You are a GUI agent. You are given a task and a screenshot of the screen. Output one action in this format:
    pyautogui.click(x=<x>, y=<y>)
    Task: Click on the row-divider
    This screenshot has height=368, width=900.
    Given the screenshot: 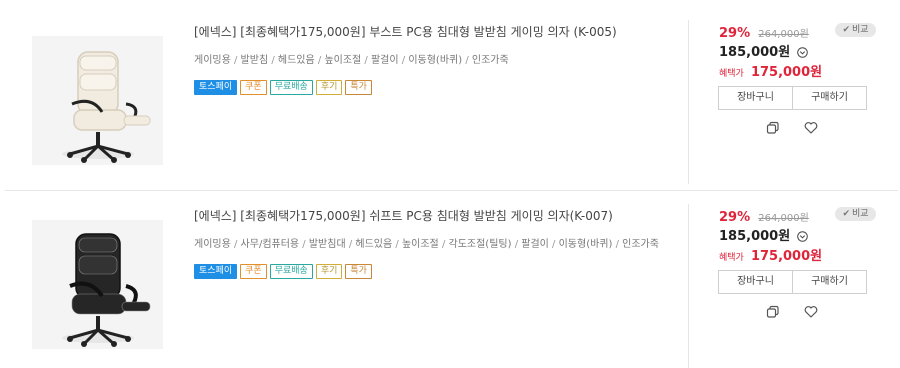 What is the action you would take?
    pyautogui.click(x=451, y=190)
    